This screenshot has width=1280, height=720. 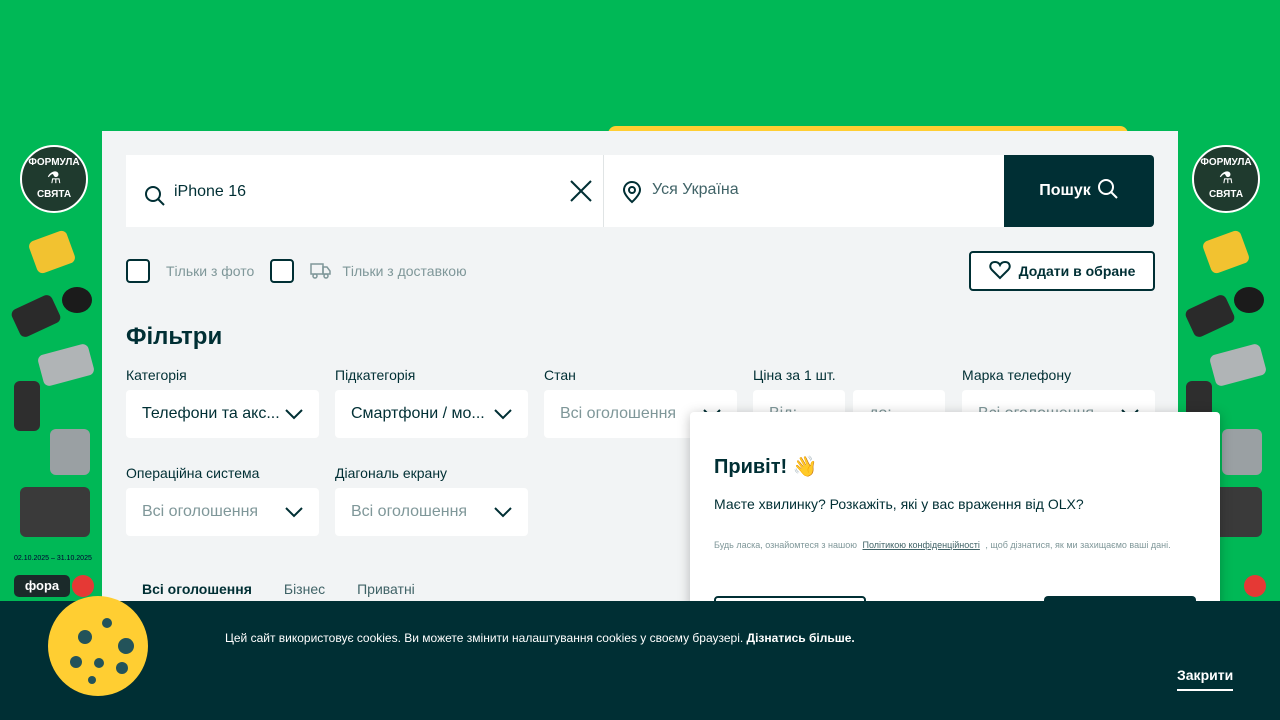 What do you see at coordinates (321, 271) in the screenshot?
I see `truck-icon` at bounding box center [321, 271].